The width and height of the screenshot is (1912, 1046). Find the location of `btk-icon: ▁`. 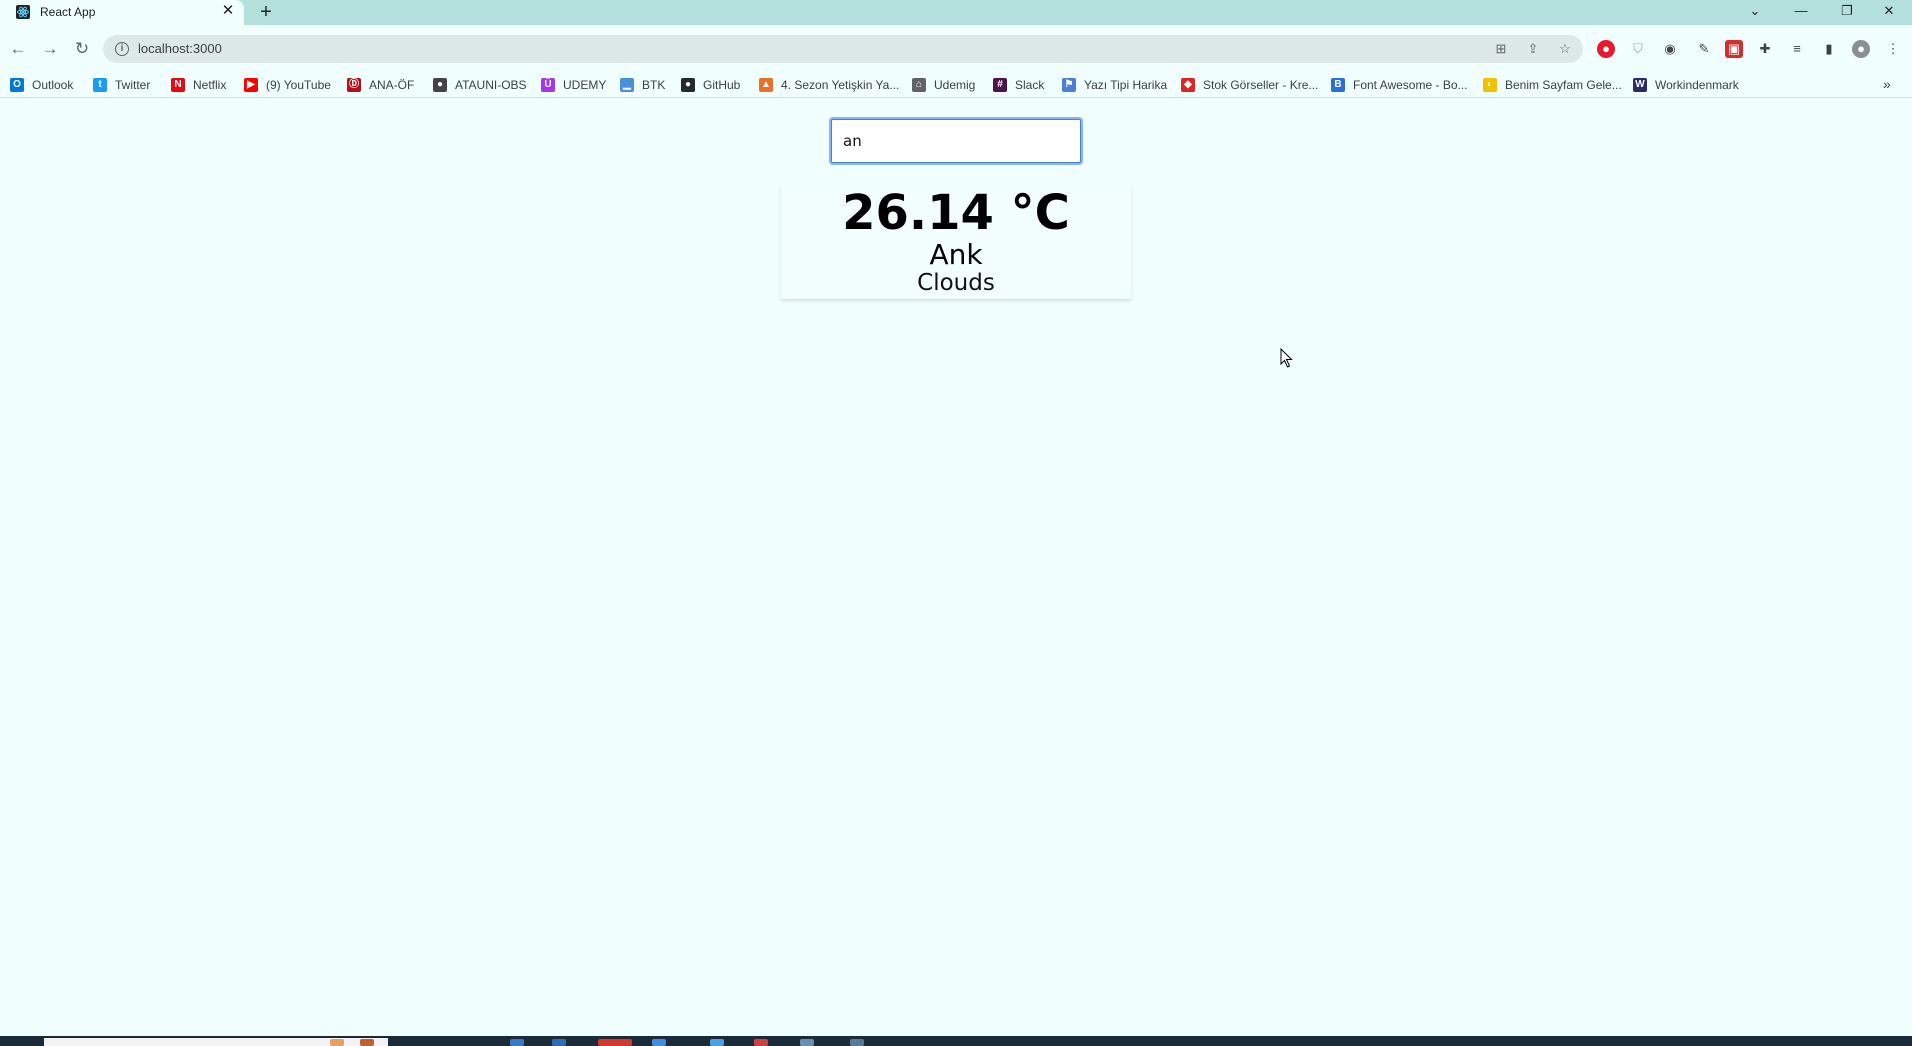

btk-icon: ▁ is located at coordinates (627, 85).